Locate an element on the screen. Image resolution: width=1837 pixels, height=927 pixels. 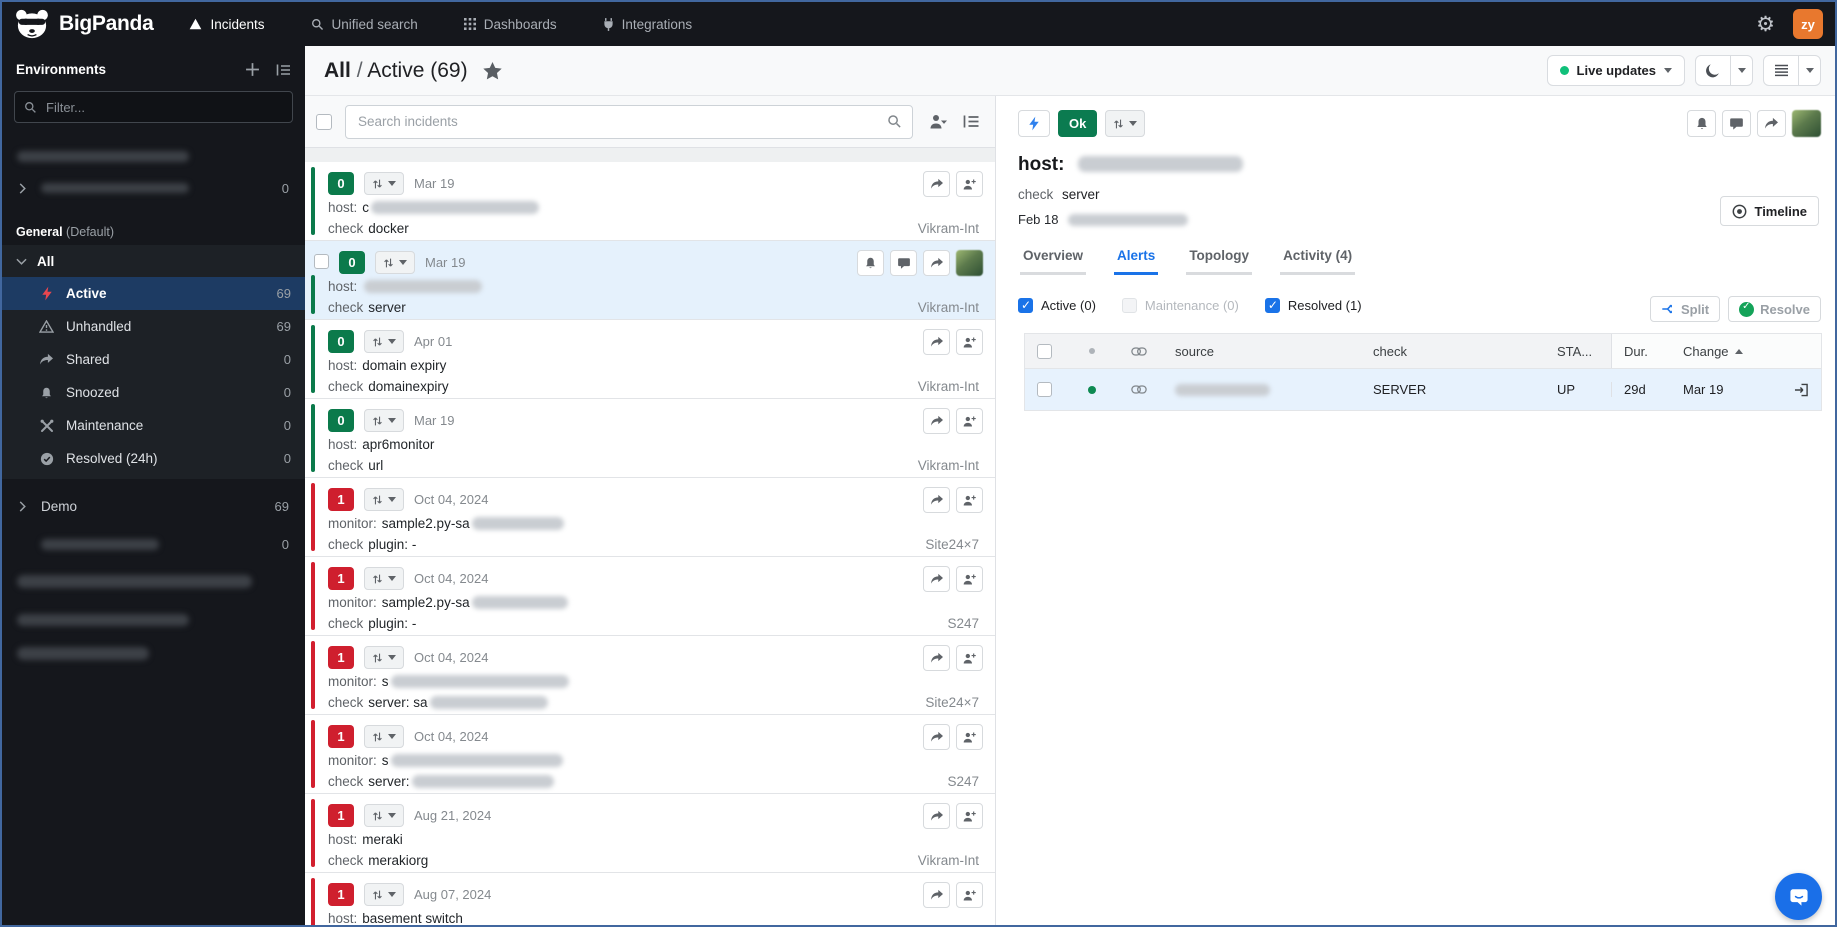
split-button: Split is located at coordinates (1685, 309).